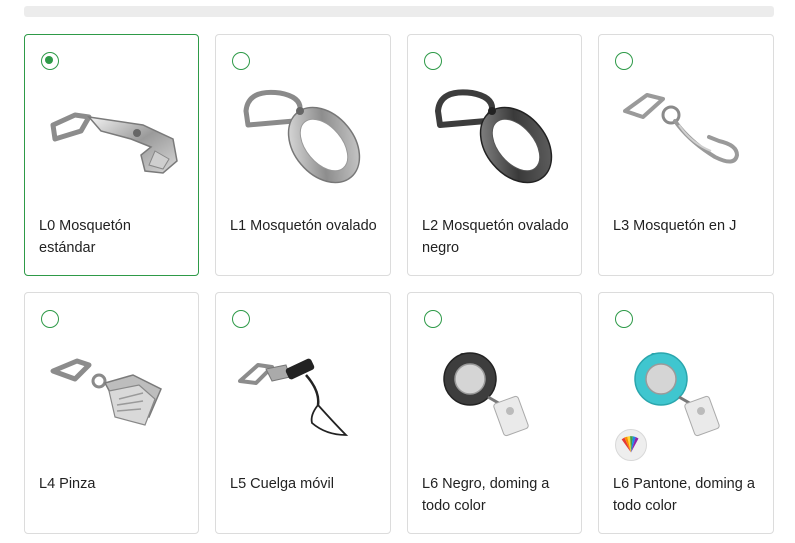  Describe the element at coordinates (684, 495) in the screenshot. I see `option-label: L6 Pantone, doming a todo color` at that location.